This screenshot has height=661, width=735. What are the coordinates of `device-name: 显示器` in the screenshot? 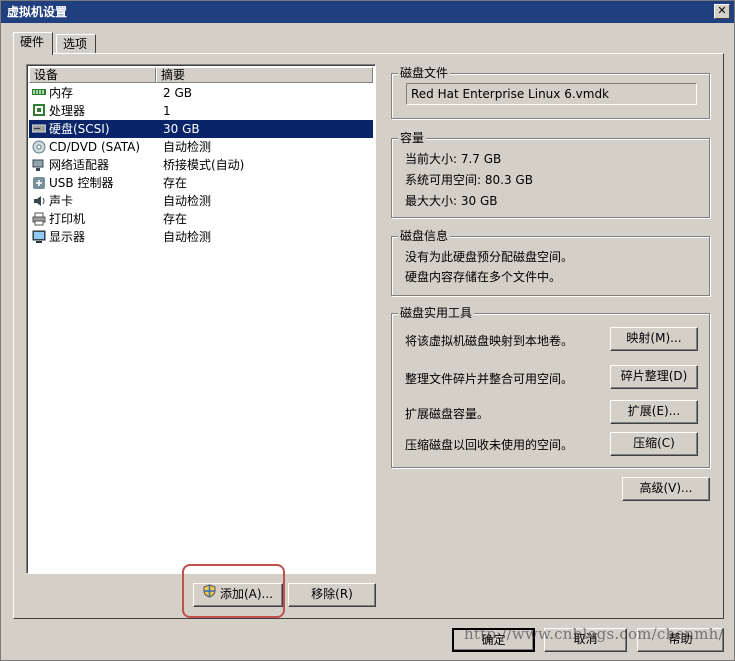 It's located at (67, 237).